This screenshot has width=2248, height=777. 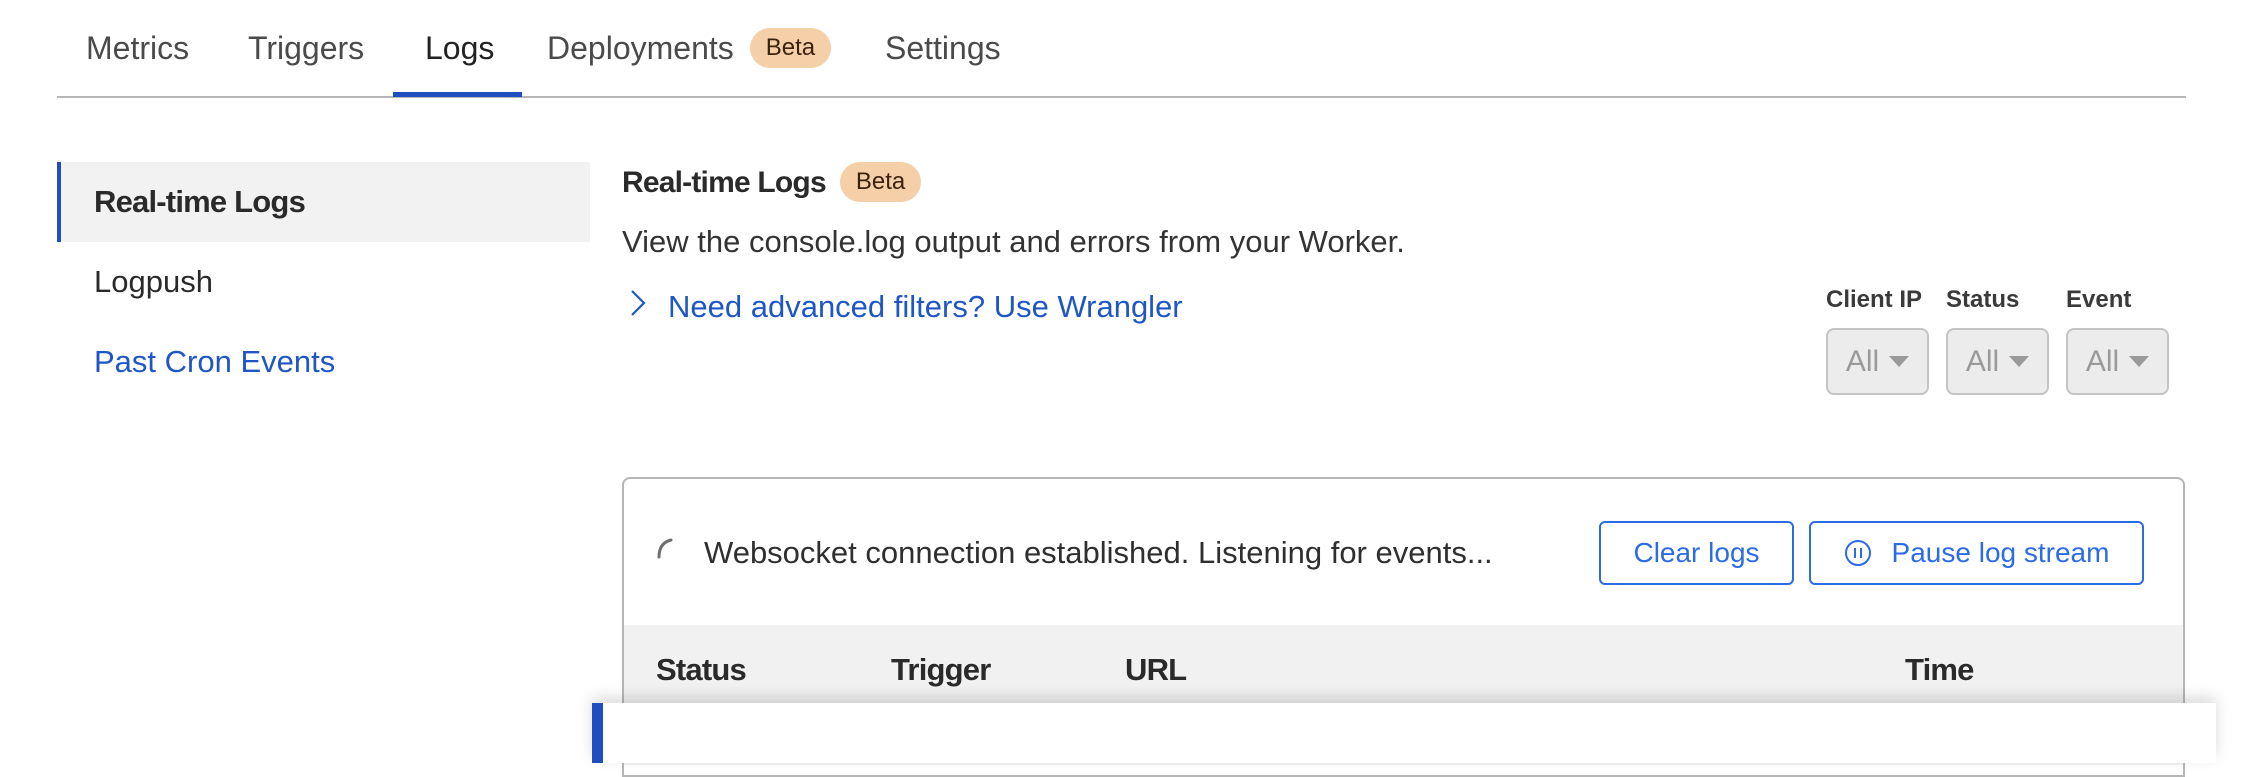 I want to click on sidebar-item-label: Logpush, so click(x=153, y=281).